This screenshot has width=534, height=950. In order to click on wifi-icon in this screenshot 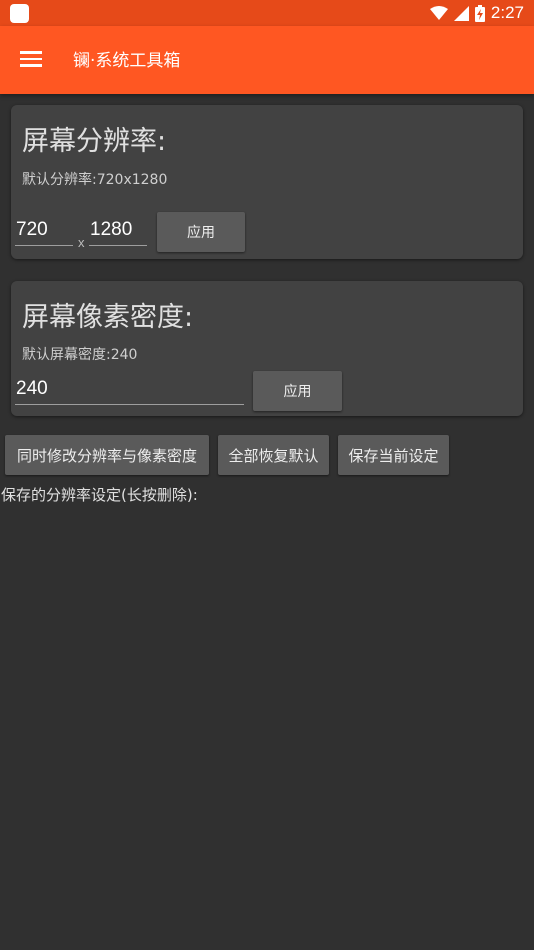, I will do `click(438, 12)`.